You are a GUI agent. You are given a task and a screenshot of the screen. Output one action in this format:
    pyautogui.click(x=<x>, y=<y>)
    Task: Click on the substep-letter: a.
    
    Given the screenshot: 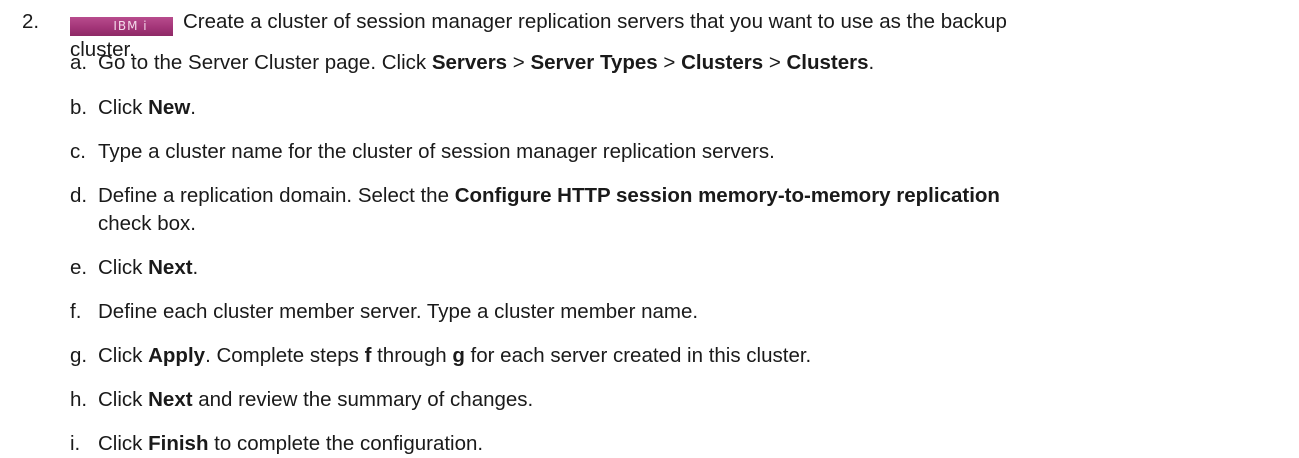 What is the action you would take?
    pyautogui.click(x=79, y=62)
    